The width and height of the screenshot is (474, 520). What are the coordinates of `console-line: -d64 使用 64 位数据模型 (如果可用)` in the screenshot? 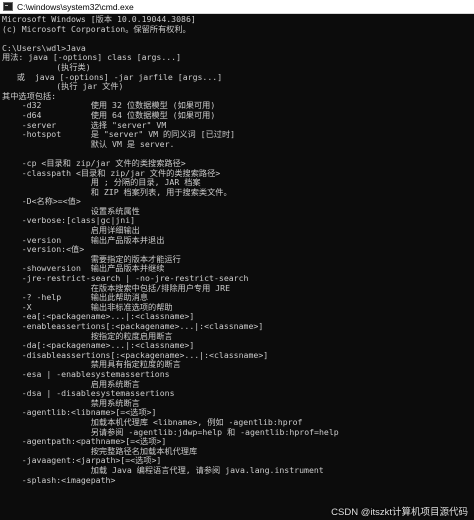 It's located at (109, 115).